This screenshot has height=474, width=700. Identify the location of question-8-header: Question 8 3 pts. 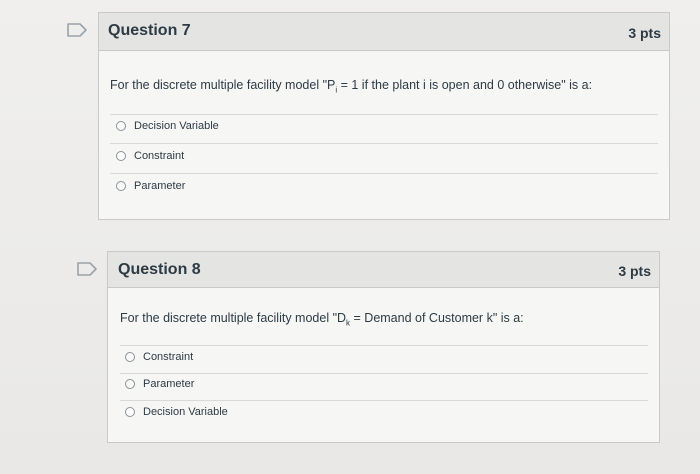
(383, 270).